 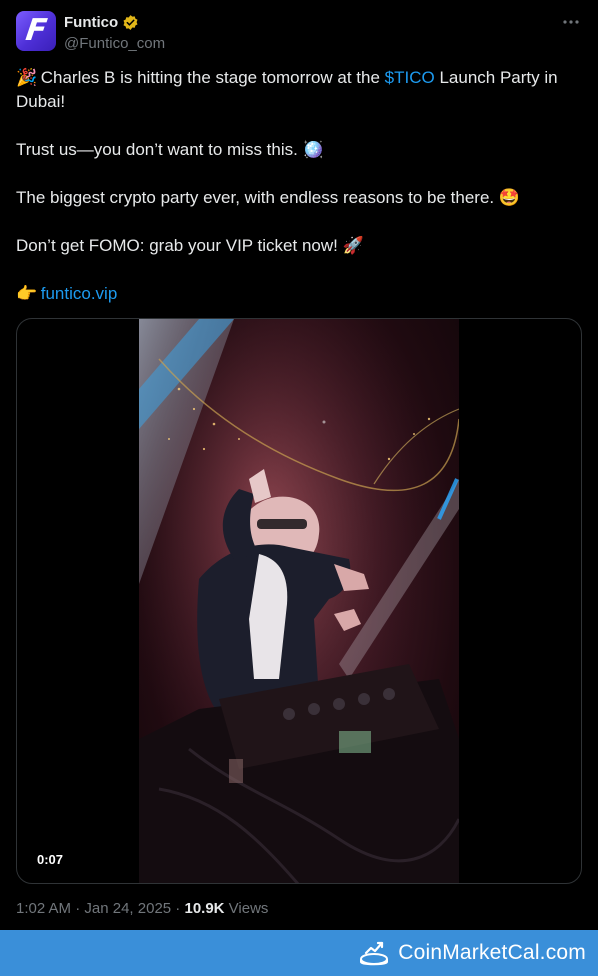 I want to click on avatar: F, so click(x=36, y=31).